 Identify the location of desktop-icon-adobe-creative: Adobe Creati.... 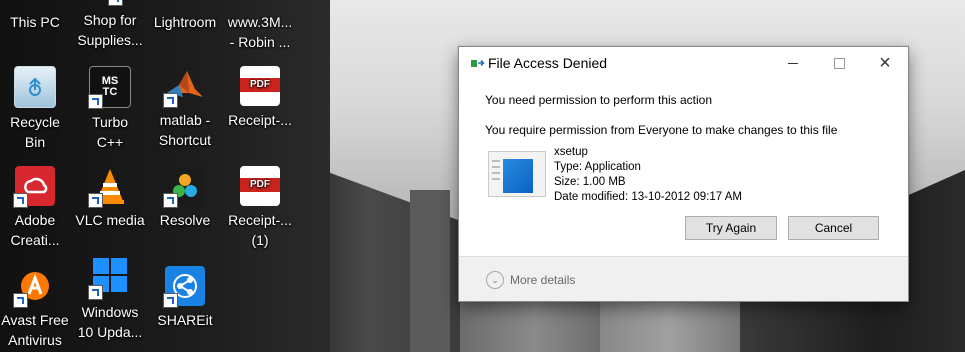
(36, 208).